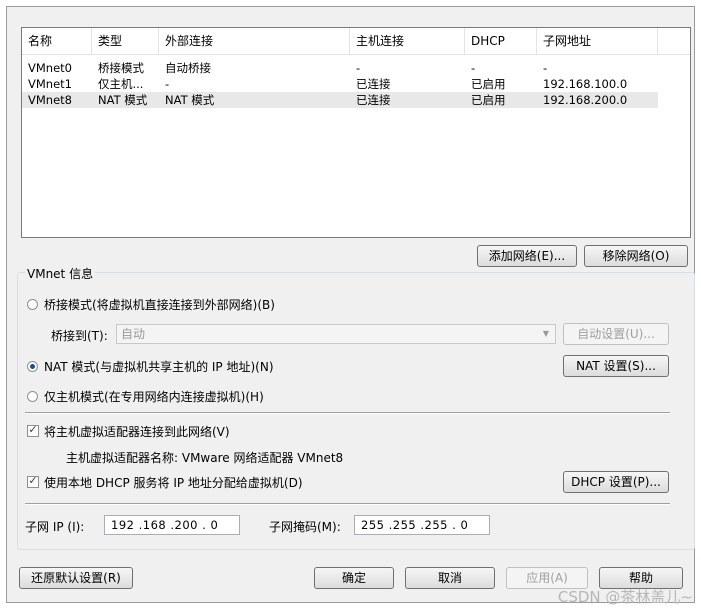 The image size is (701, 609). What do you see at coordinates (76, 578) in the screenshot?
I see `restore-defaults-button: 还原默认设置(R)` at bounding box center [76, 578].